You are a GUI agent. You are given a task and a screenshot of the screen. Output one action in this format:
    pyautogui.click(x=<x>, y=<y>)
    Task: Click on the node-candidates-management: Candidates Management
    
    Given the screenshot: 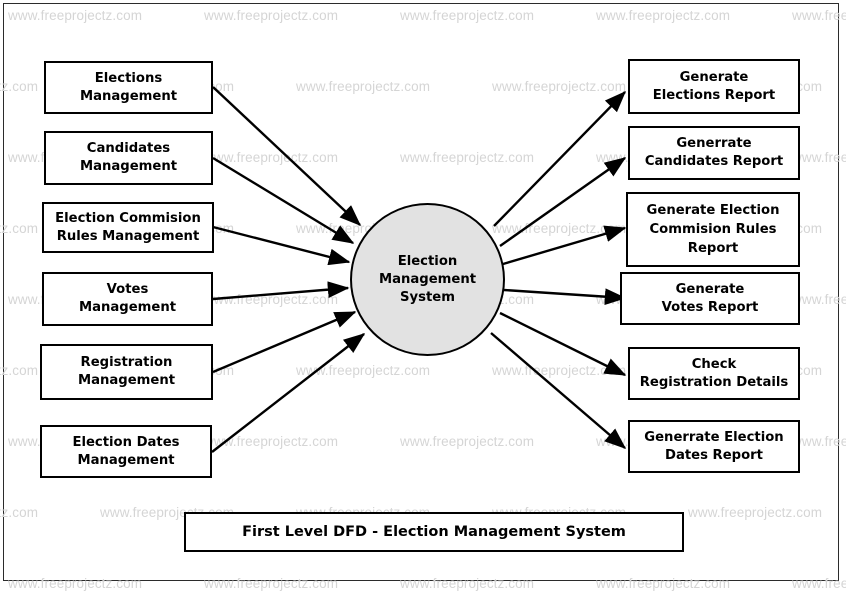 What is the action you would take?
    pyautogui.click(x=128, y=158)
    